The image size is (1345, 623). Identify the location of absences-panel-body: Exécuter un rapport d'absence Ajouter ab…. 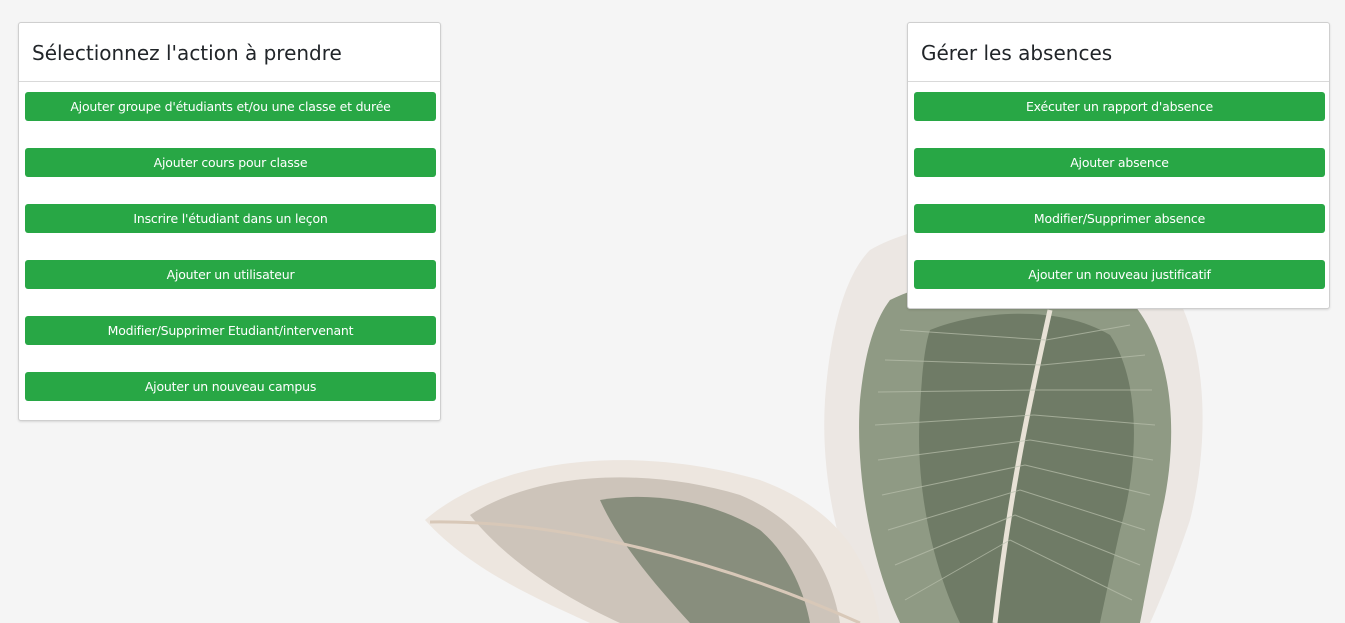
(1118, 185).